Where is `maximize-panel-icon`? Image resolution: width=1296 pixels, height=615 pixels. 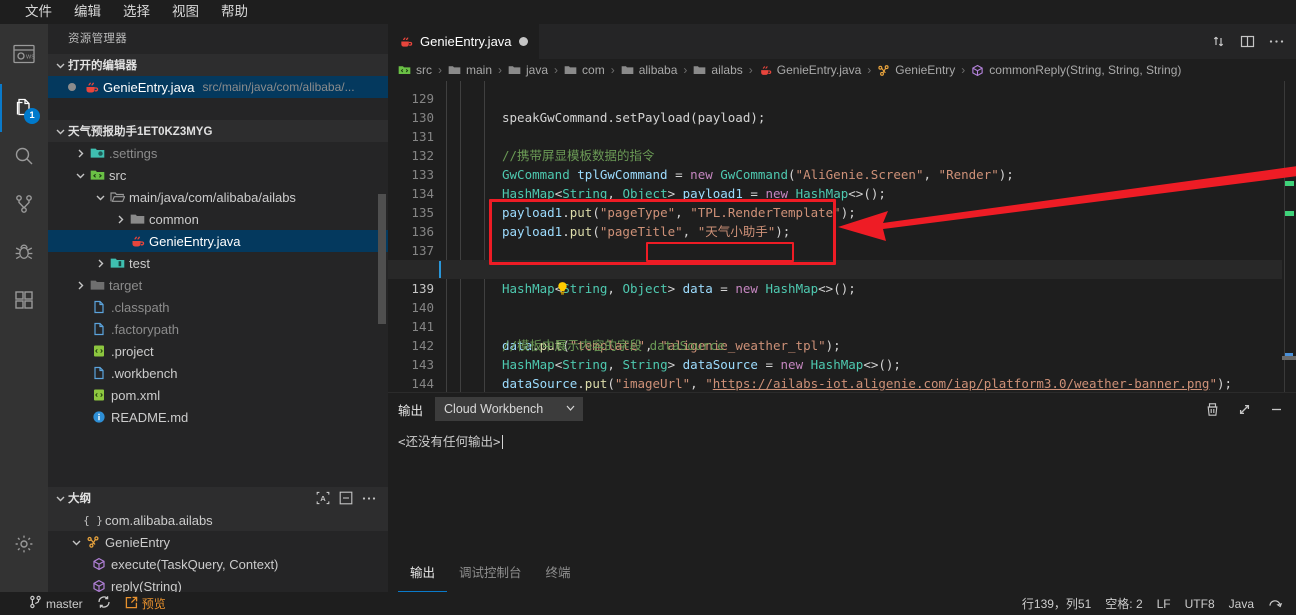
maximize-panel-icon is located at coordinates (1244, 409).